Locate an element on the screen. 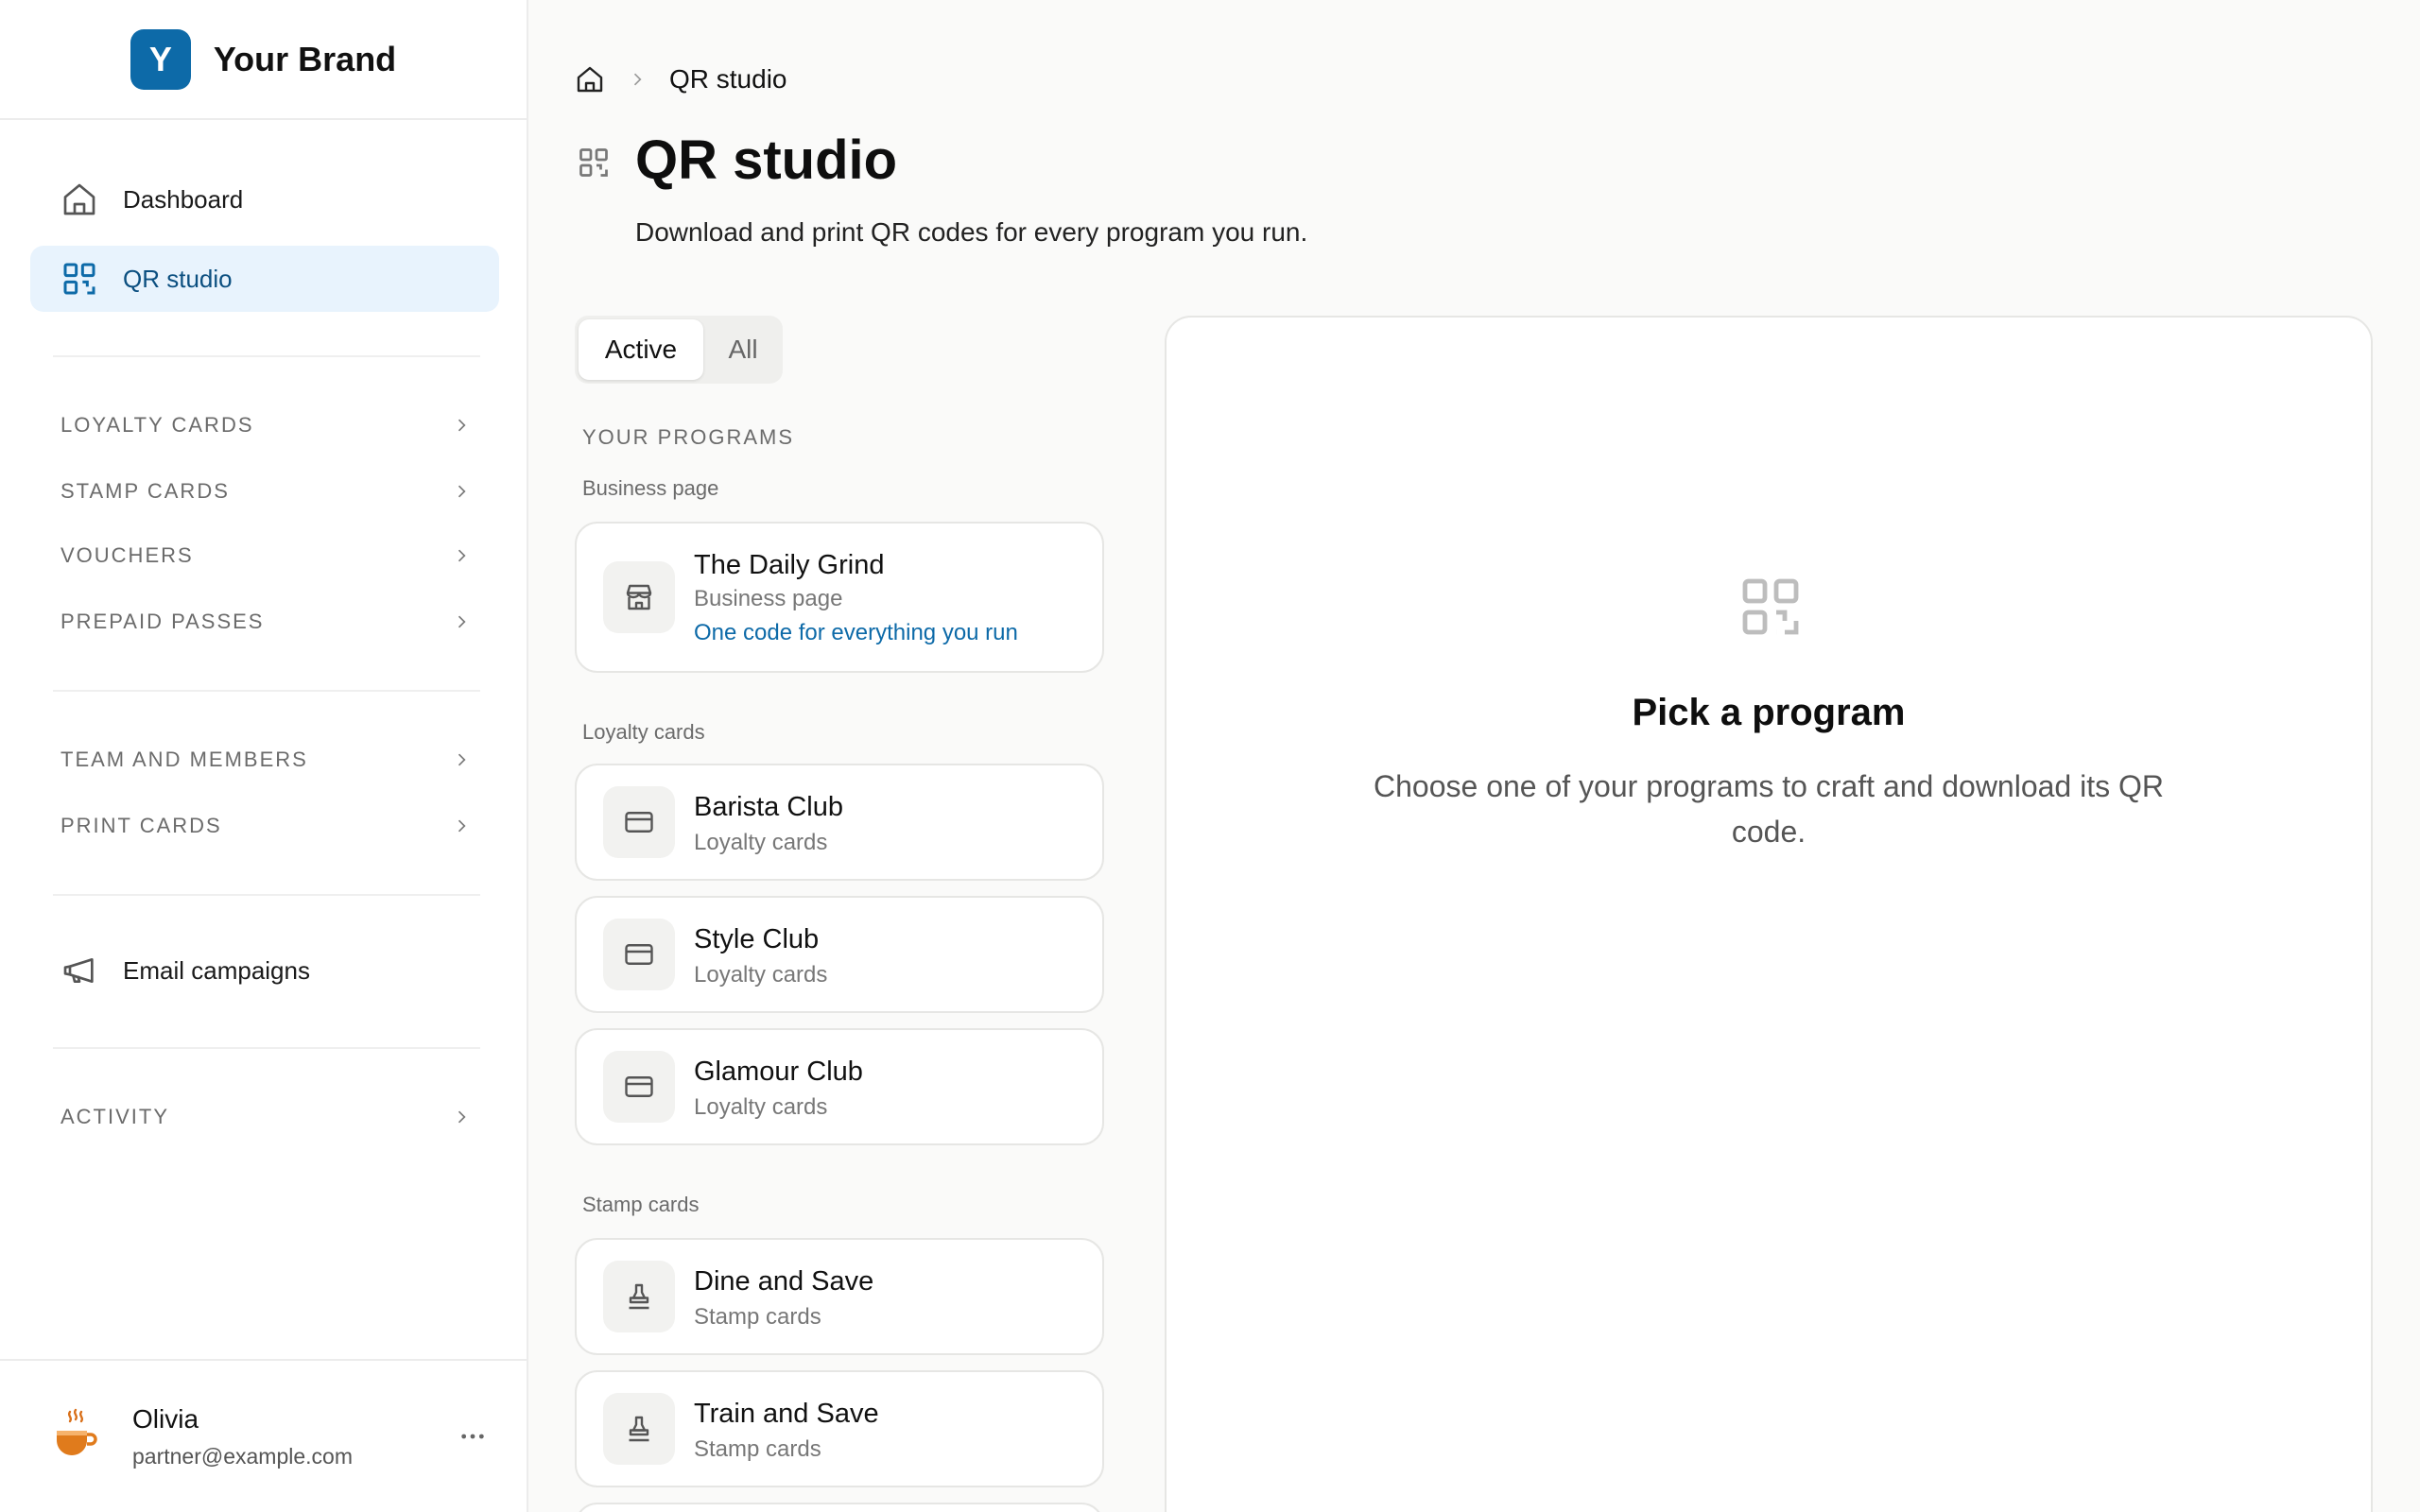 Image resolution: width=2420 pixels, height=1512 pixels. program-name: Dine and Save is located at coordinates (784, 1281).